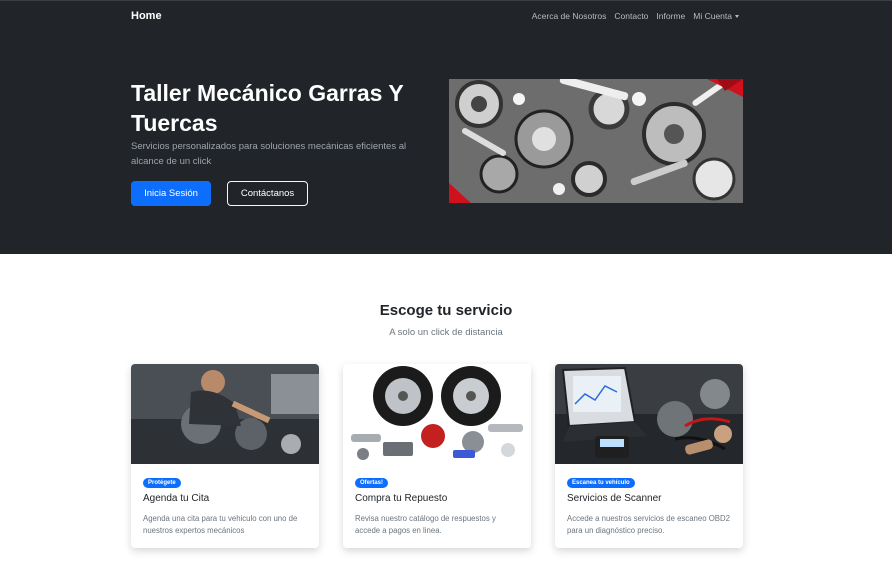 The height and width of the screenshot is (580, 892). I want to click on card-badge: Escanea tu vehículo, so click(601, 483).